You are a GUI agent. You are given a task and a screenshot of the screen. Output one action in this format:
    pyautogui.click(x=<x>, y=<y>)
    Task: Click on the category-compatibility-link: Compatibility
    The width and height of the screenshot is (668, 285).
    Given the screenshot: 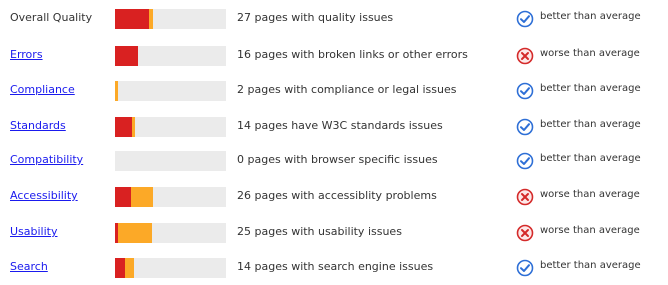 What is the action you would take?
    pyautogui.click(x=46, y=159)
    